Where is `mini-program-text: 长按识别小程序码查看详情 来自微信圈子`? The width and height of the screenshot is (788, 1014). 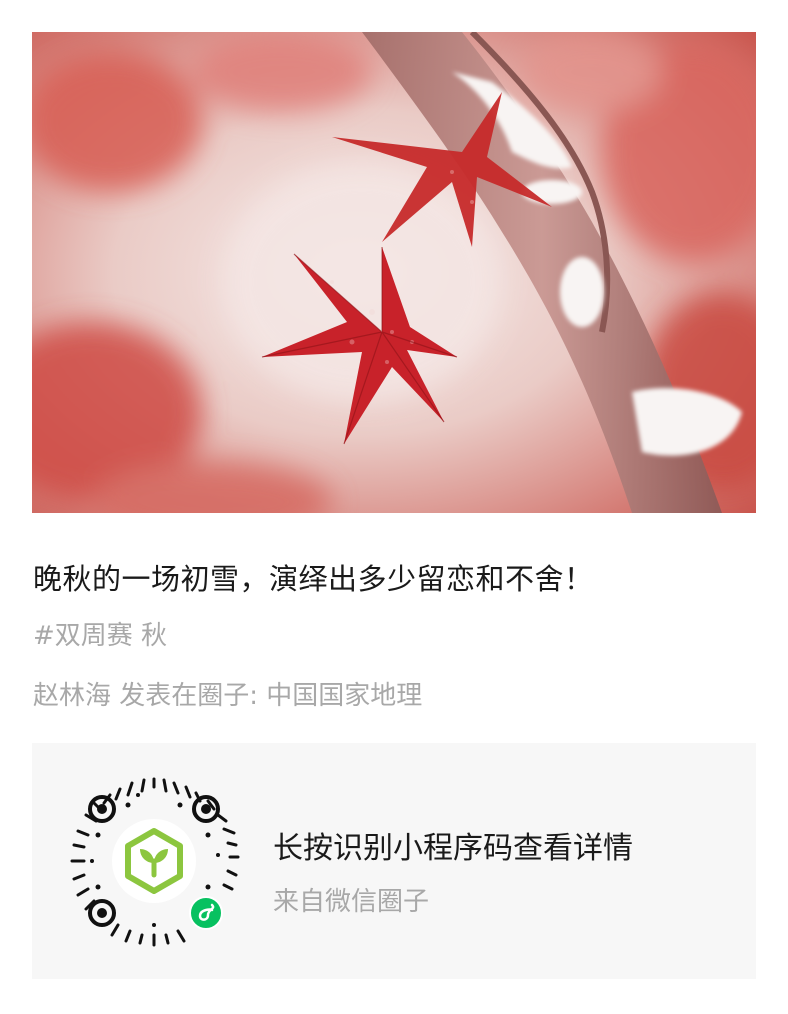 mini-program-text: 长按识别小程序码查看详情 来自微信圈子 is located at coordinates (453, 870).